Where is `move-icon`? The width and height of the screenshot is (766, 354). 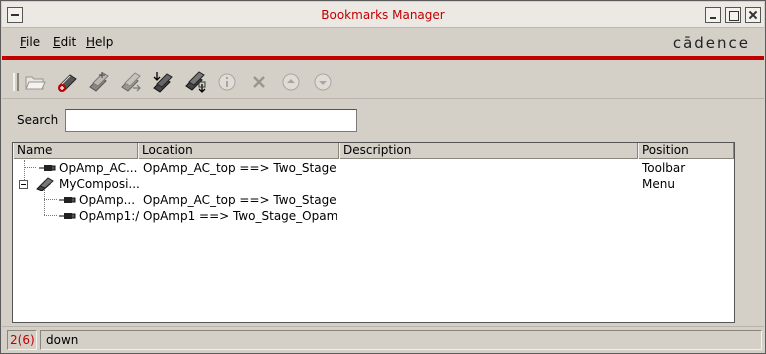
move-icon is located at coordinates (131, 82).